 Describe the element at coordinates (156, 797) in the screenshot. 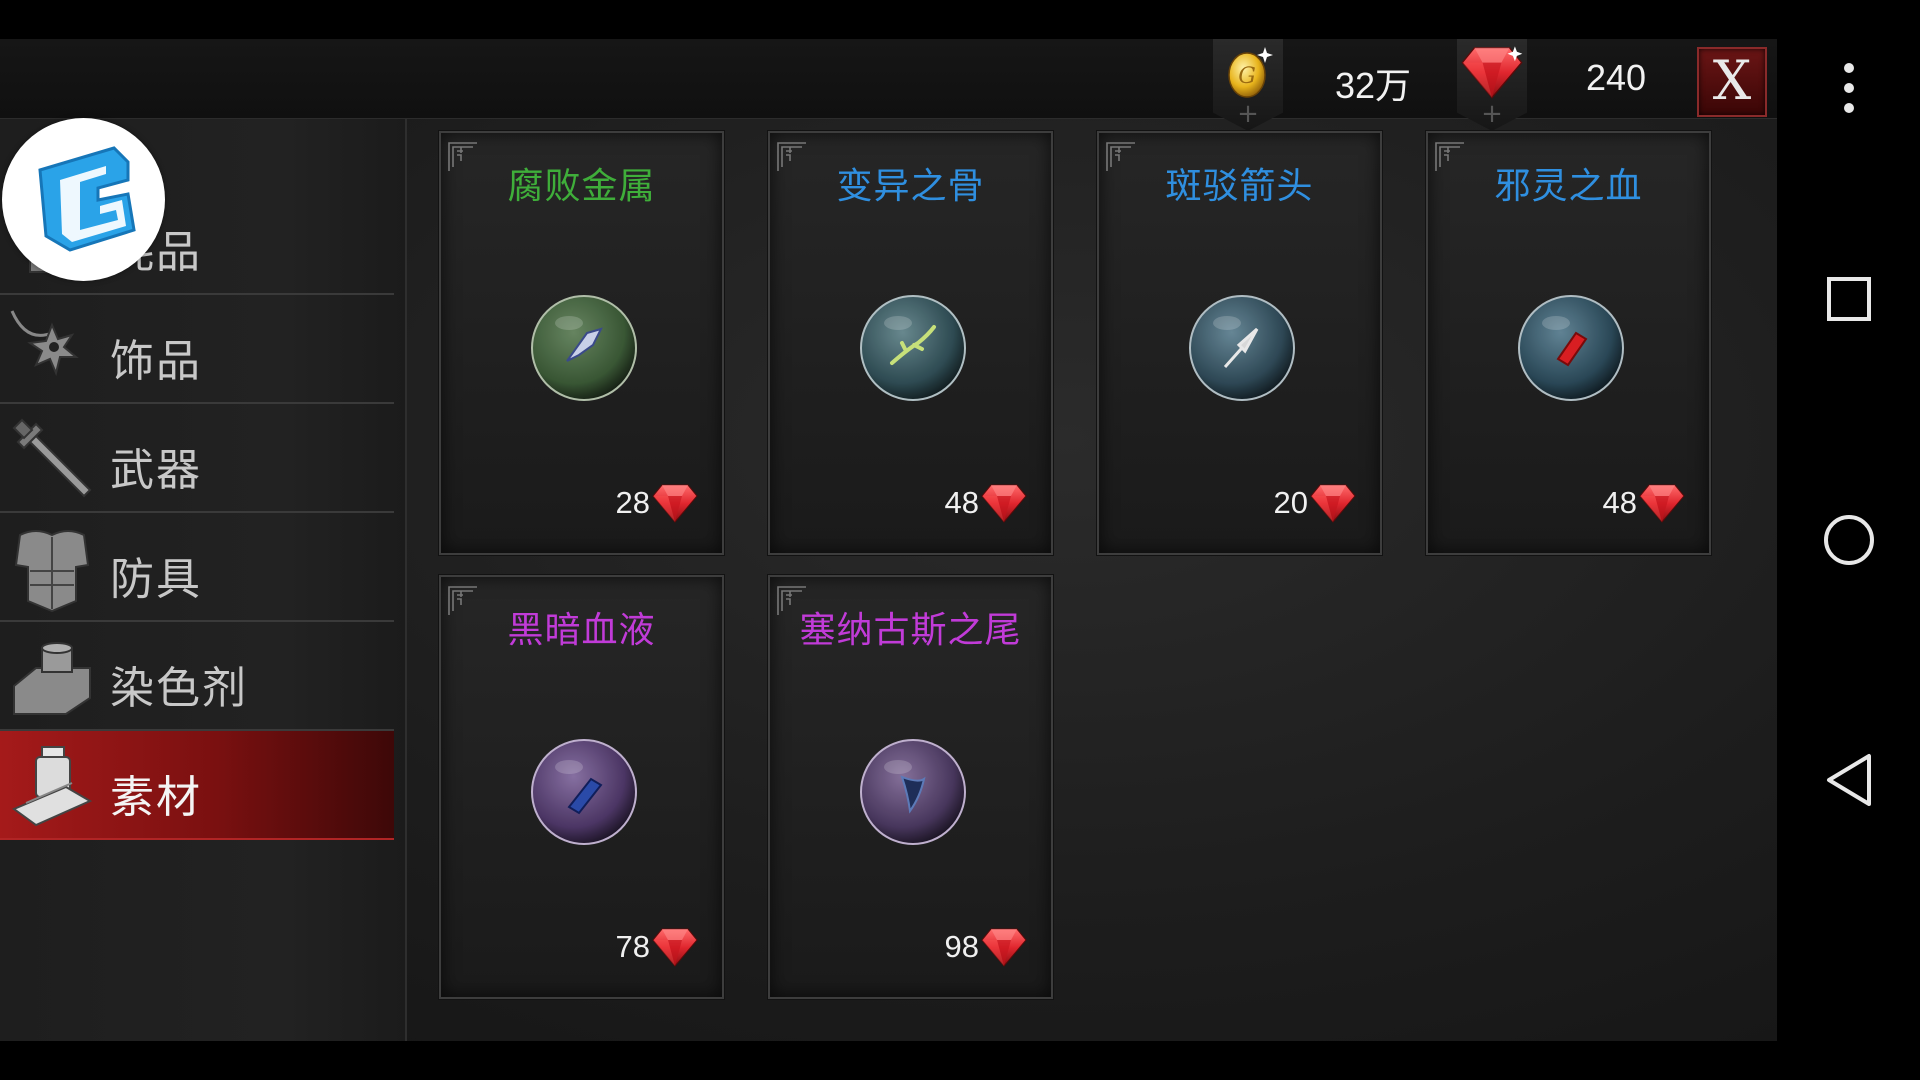

I see `category-label: 素材` at that location.